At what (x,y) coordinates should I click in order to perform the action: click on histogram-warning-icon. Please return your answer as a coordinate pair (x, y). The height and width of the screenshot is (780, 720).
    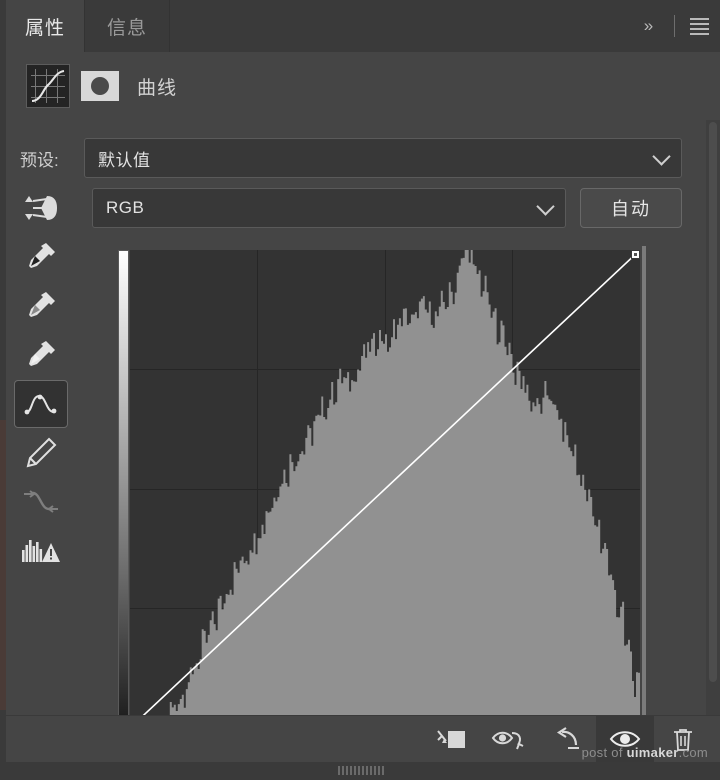
    Looking at the image, I should click on (41, 551).